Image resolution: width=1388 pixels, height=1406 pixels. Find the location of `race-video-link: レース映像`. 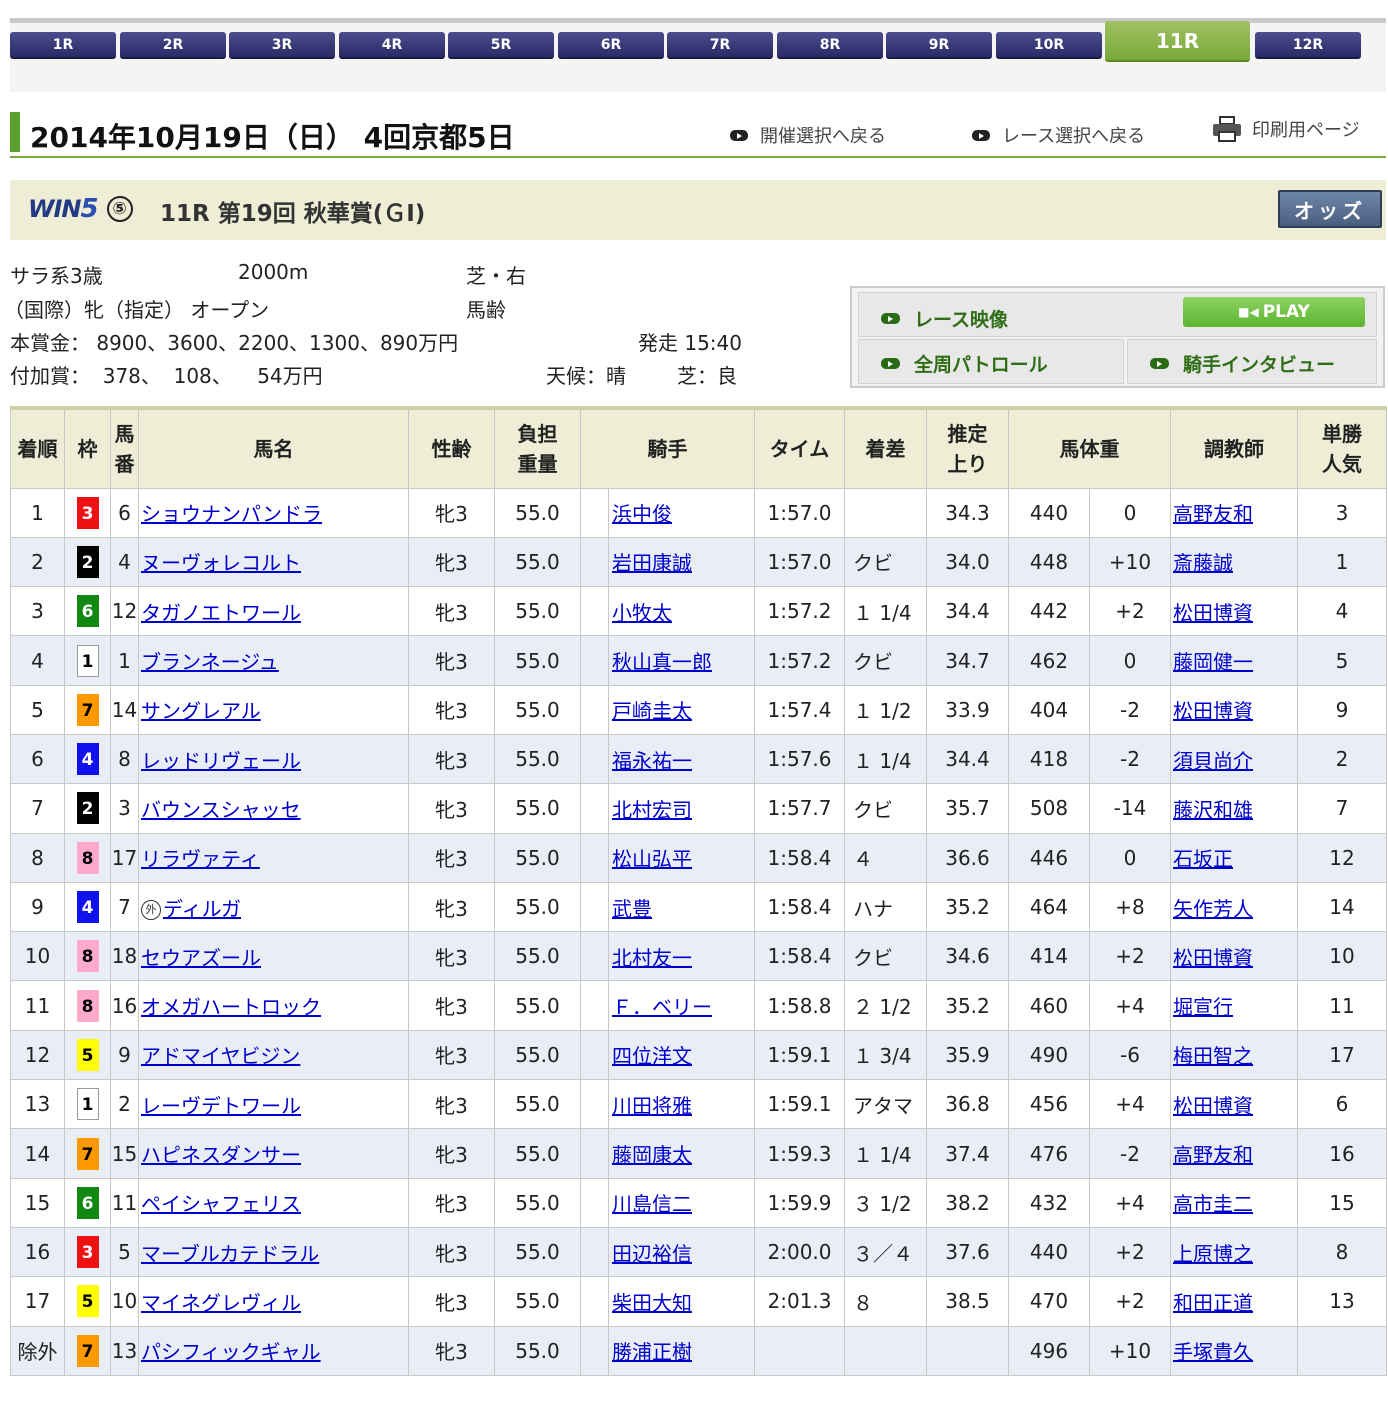

race-video-link: レース映像 is located at coordinates (944, 318).